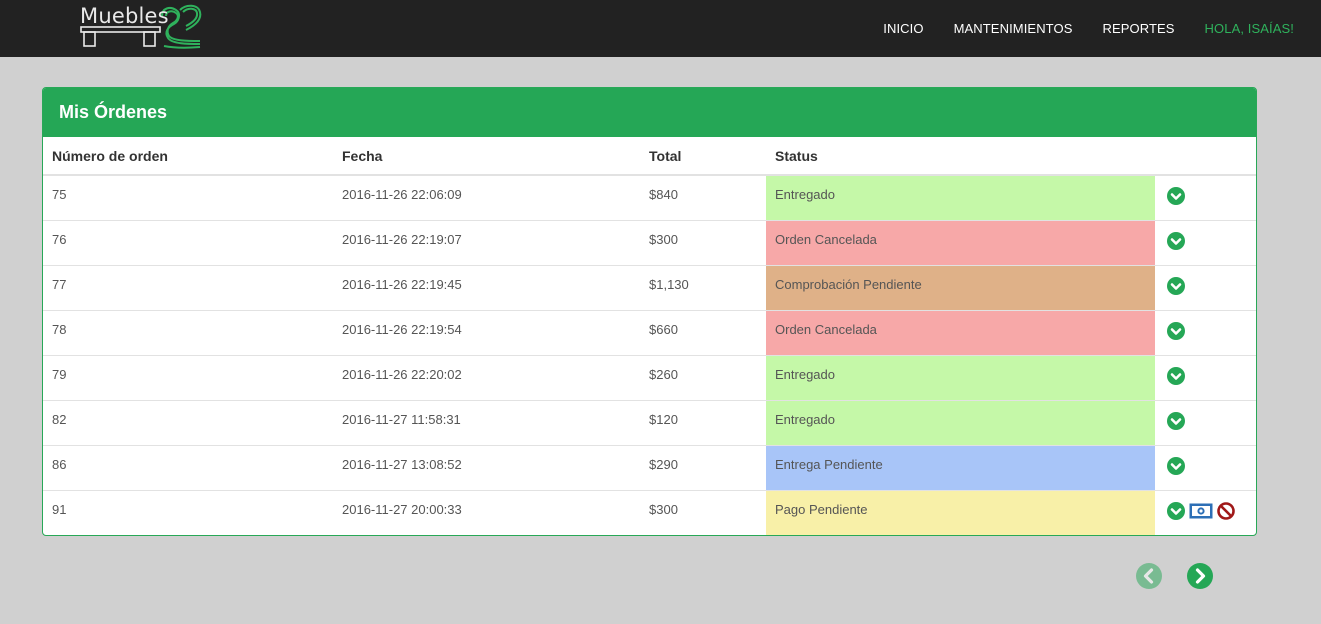 The width and height of the screenshot is (1321, 624). I want to click on table-row: 78 2016-11-26 22:19:54 $660 Orden Cancelada, so click(649, 332).